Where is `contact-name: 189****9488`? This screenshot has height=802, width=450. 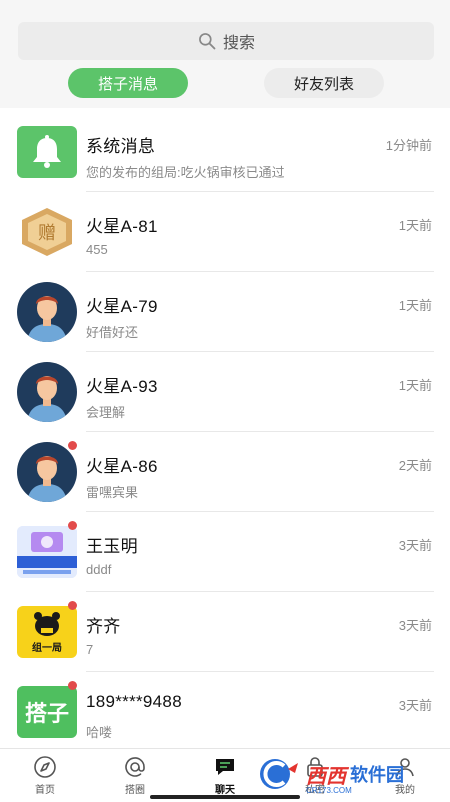
contact-name: 189****9488 is located at coordinates (134, 701).